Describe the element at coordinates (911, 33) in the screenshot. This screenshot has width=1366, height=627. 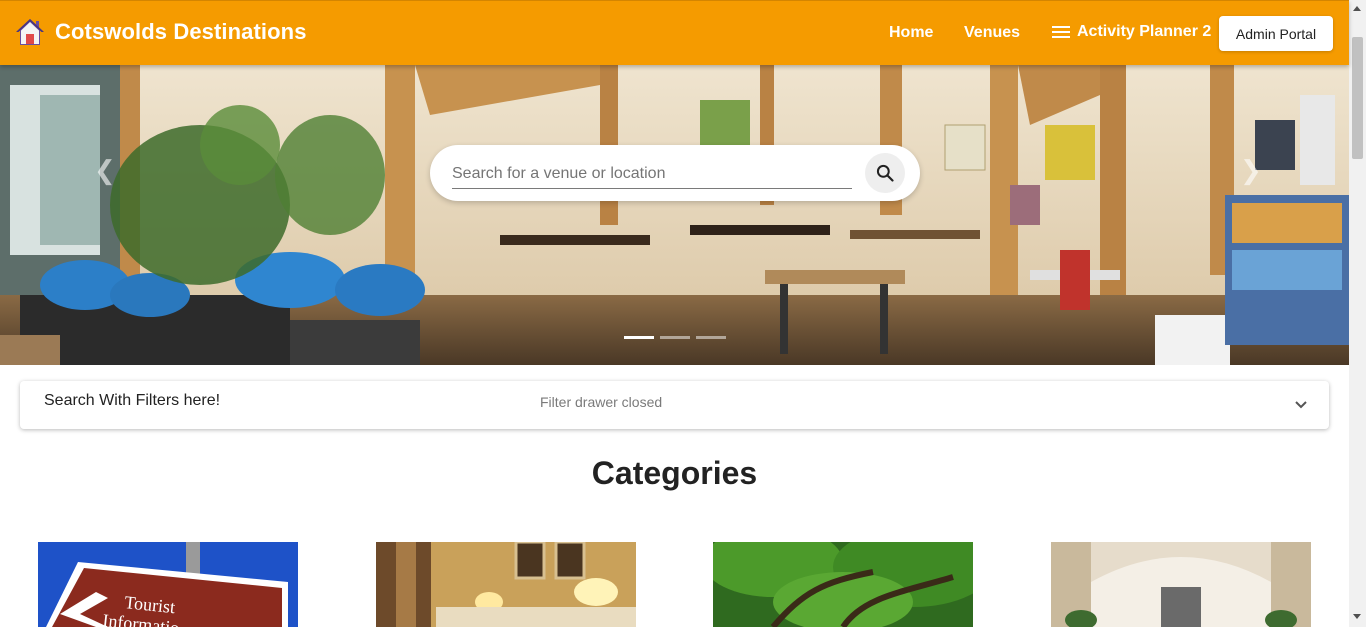
I see `nav-home-link: Home` at that location.